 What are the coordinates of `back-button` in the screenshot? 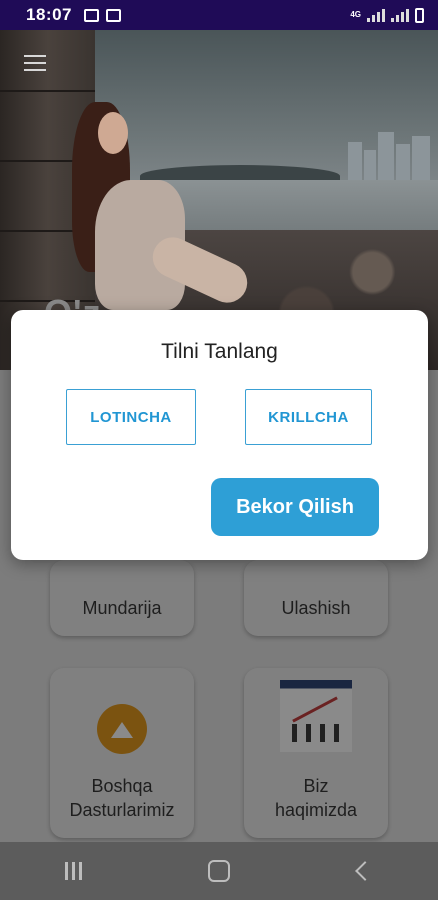 It's located at (365, 871).